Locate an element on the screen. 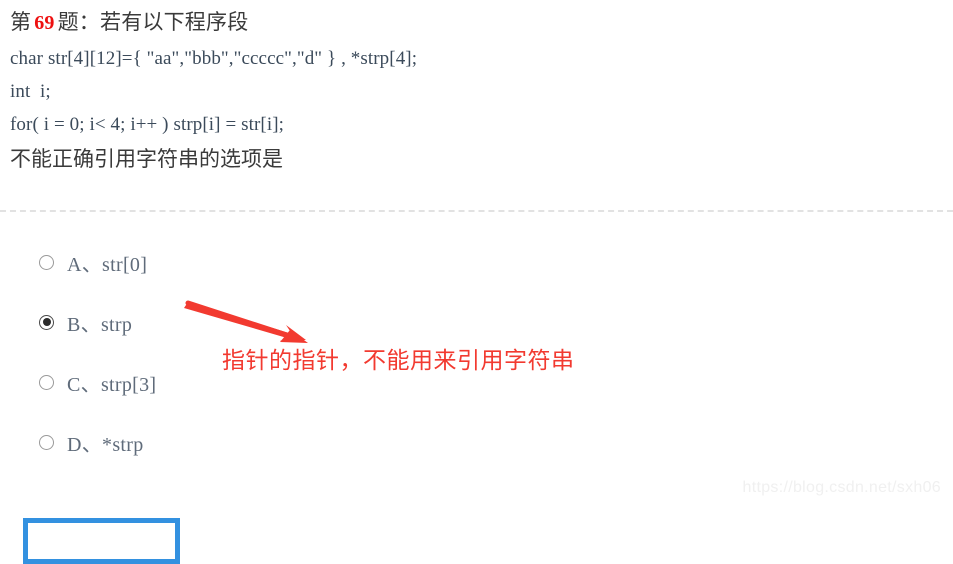 The image size is (953, 564). option-label-d: D、*strp is located at coordinates (105, 444).